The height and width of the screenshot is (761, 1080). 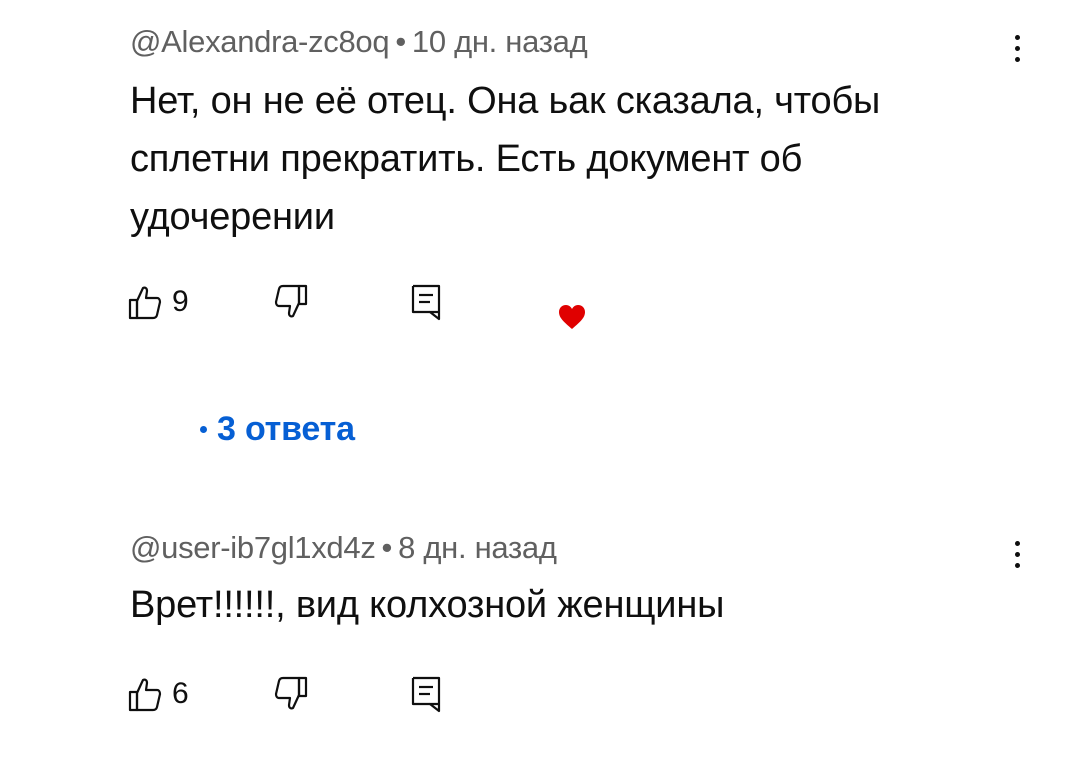 I want to click on like-count: 9, so click(x=180, y=301).